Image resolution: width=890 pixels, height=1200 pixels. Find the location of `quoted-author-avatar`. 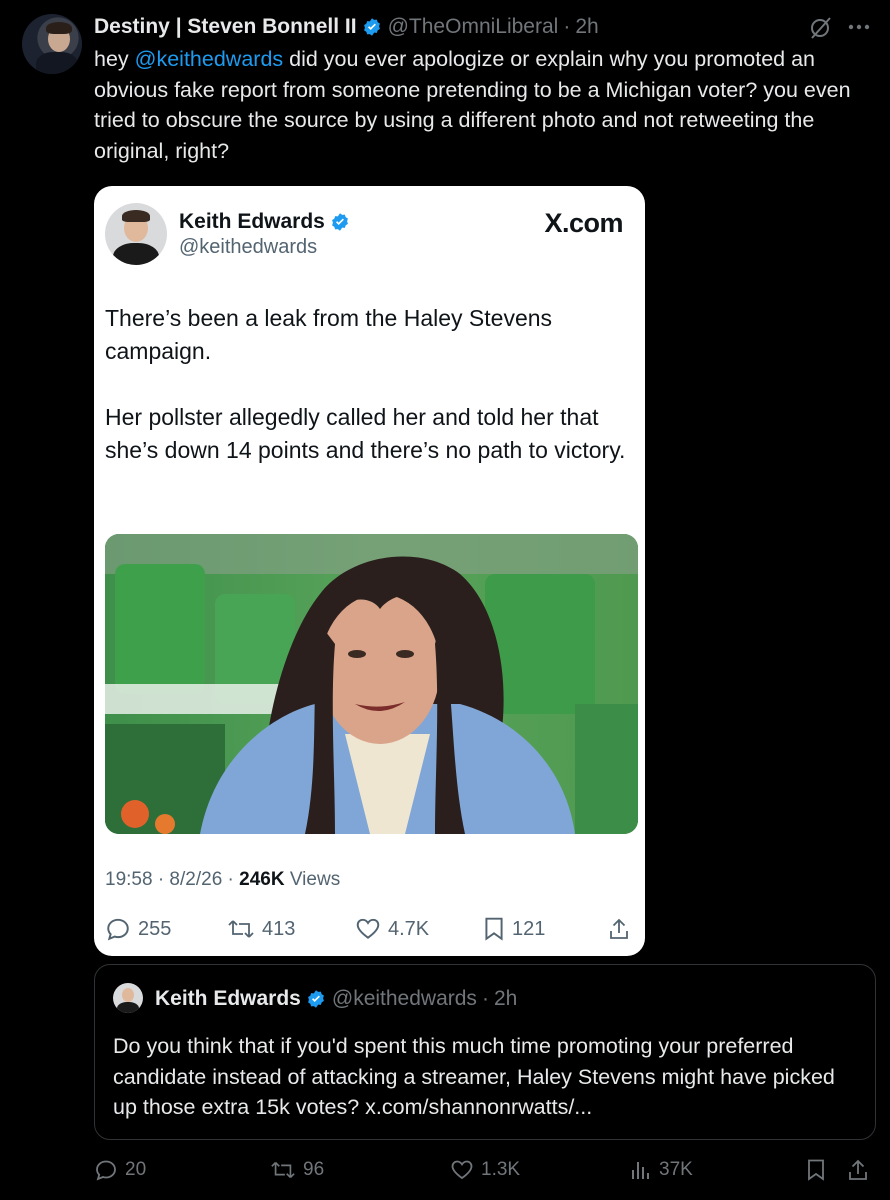

quoted-author-avatar is located at coordinates (128, 998).